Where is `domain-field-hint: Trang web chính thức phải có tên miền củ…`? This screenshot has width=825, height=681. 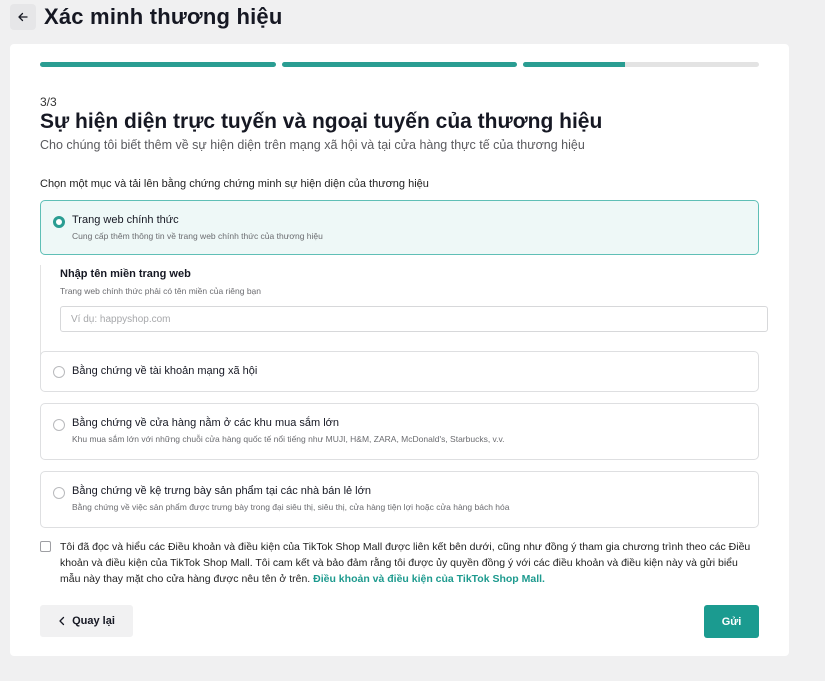 domain-field-hint: Trang web chính thức phải có tên miền củ… is located at coordinates (160, 291).